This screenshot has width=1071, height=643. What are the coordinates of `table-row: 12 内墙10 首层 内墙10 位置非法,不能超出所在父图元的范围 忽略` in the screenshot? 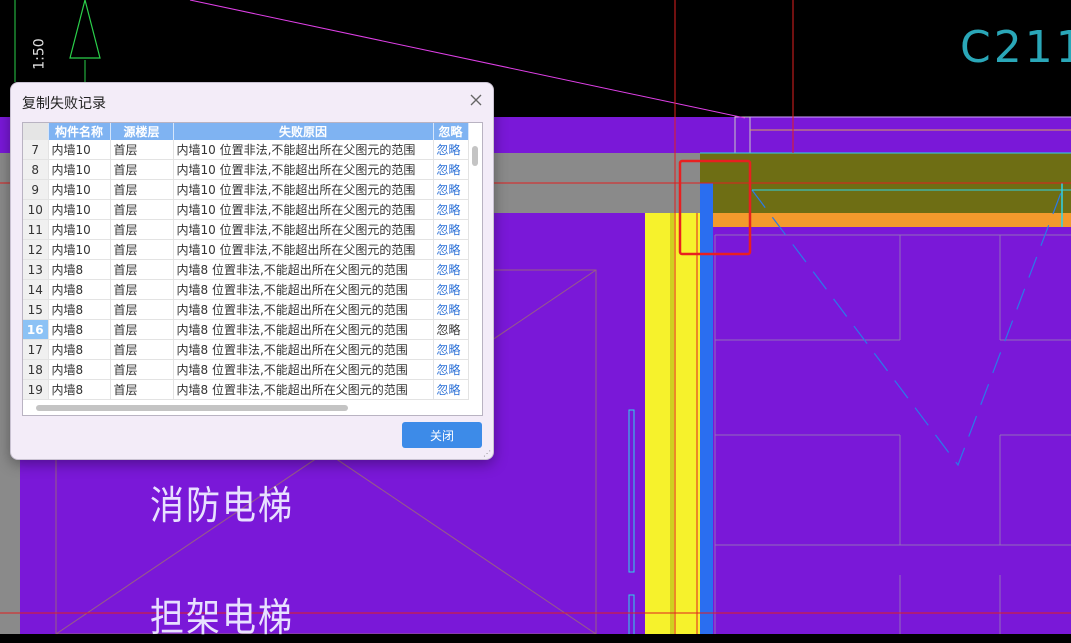 It's located at (246, 249).